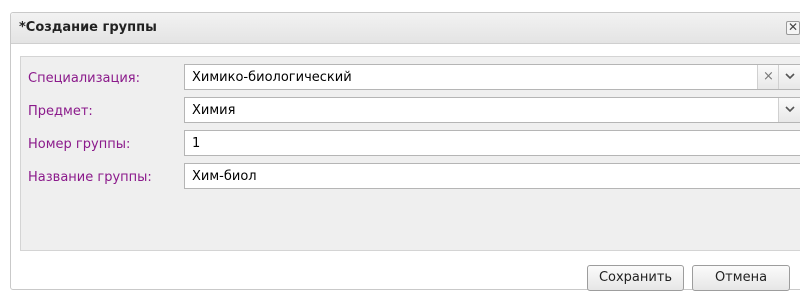 The width and height of the screenshot is (800, 291). What do you see at coordinates (793, 28) in the screenshot?
I see `close-icon: ✕` at bounding box center [793, 28].